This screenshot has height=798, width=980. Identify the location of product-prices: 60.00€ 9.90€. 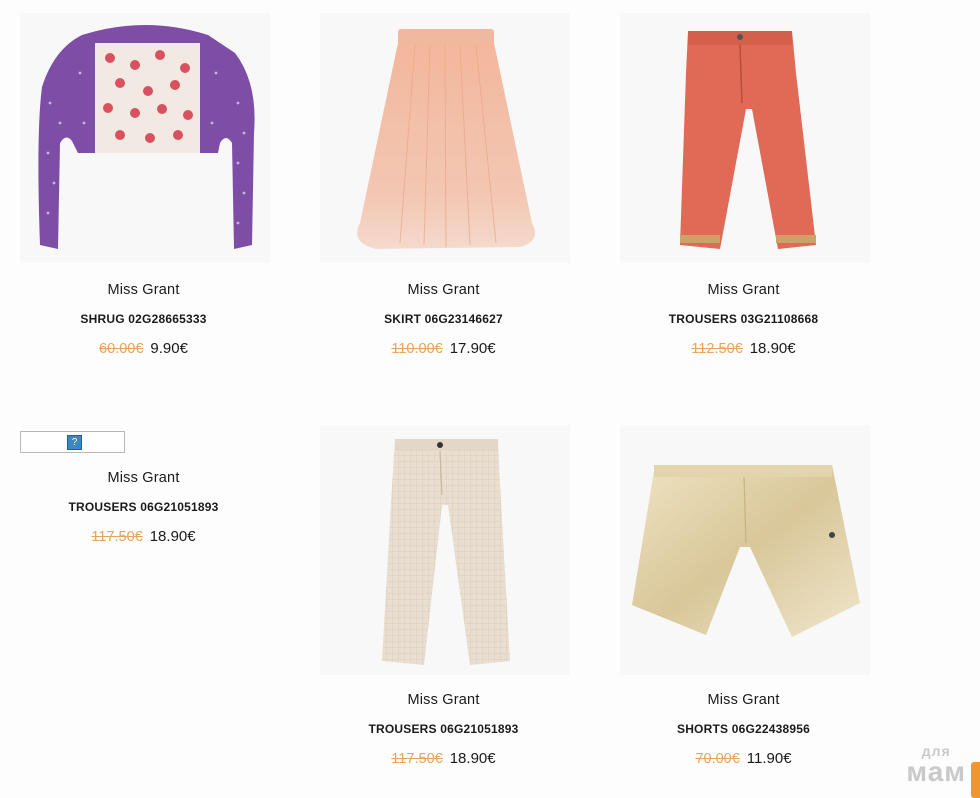
(143, 348).